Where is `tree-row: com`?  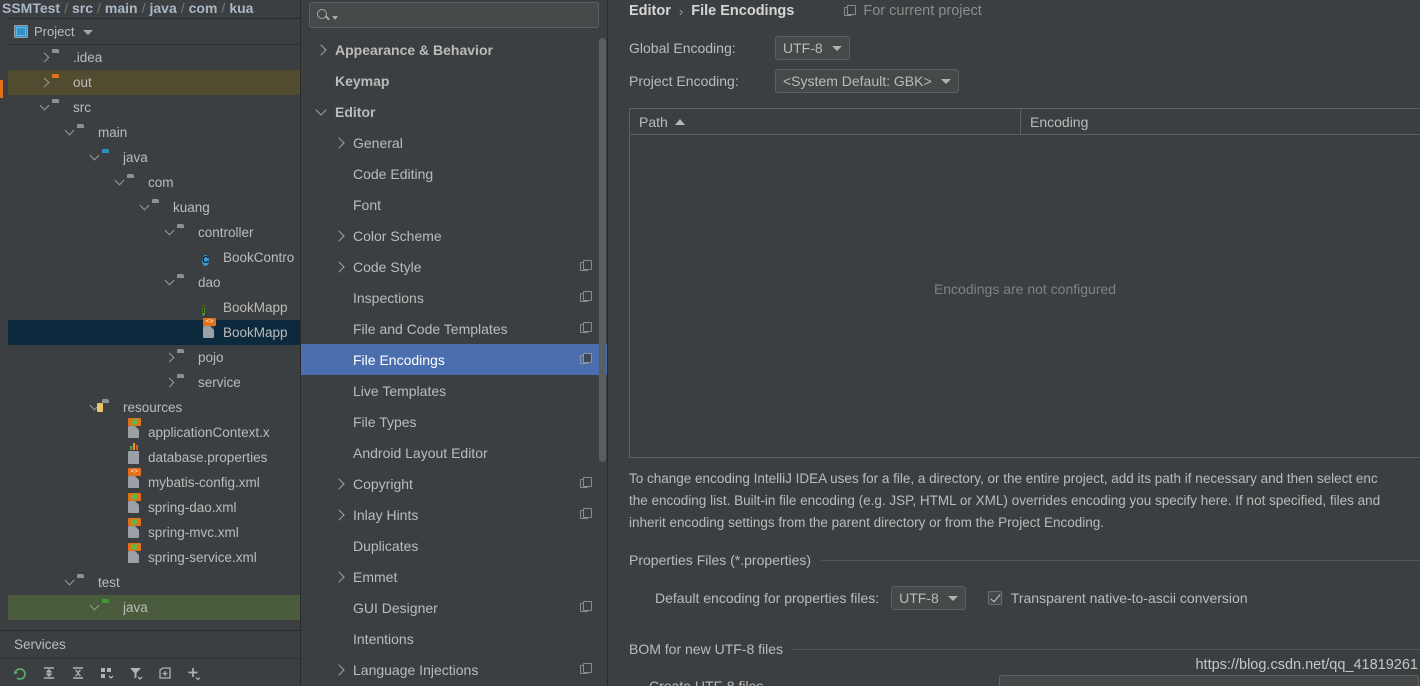 tree-row: com is located at coordinates (150, 182).